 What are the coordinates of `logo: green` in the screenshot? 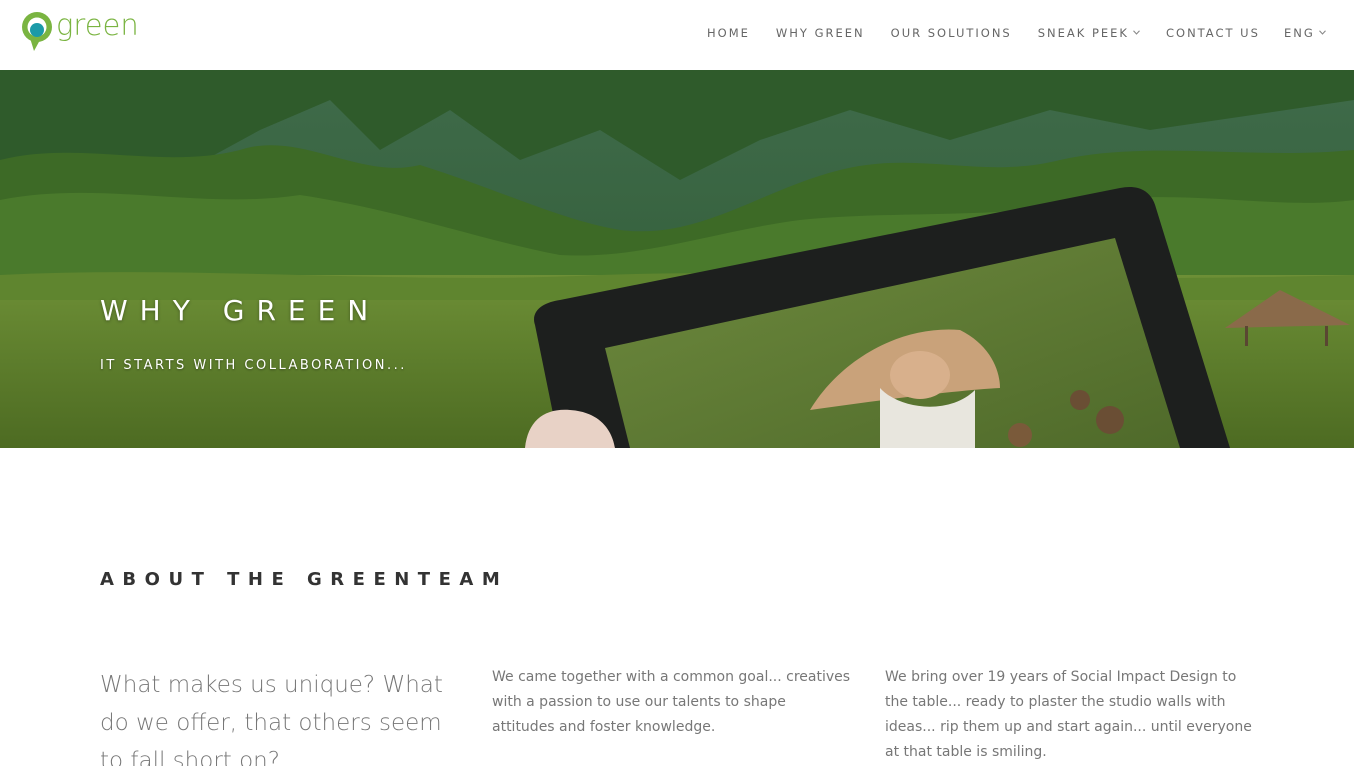 It's located at (79, 32).